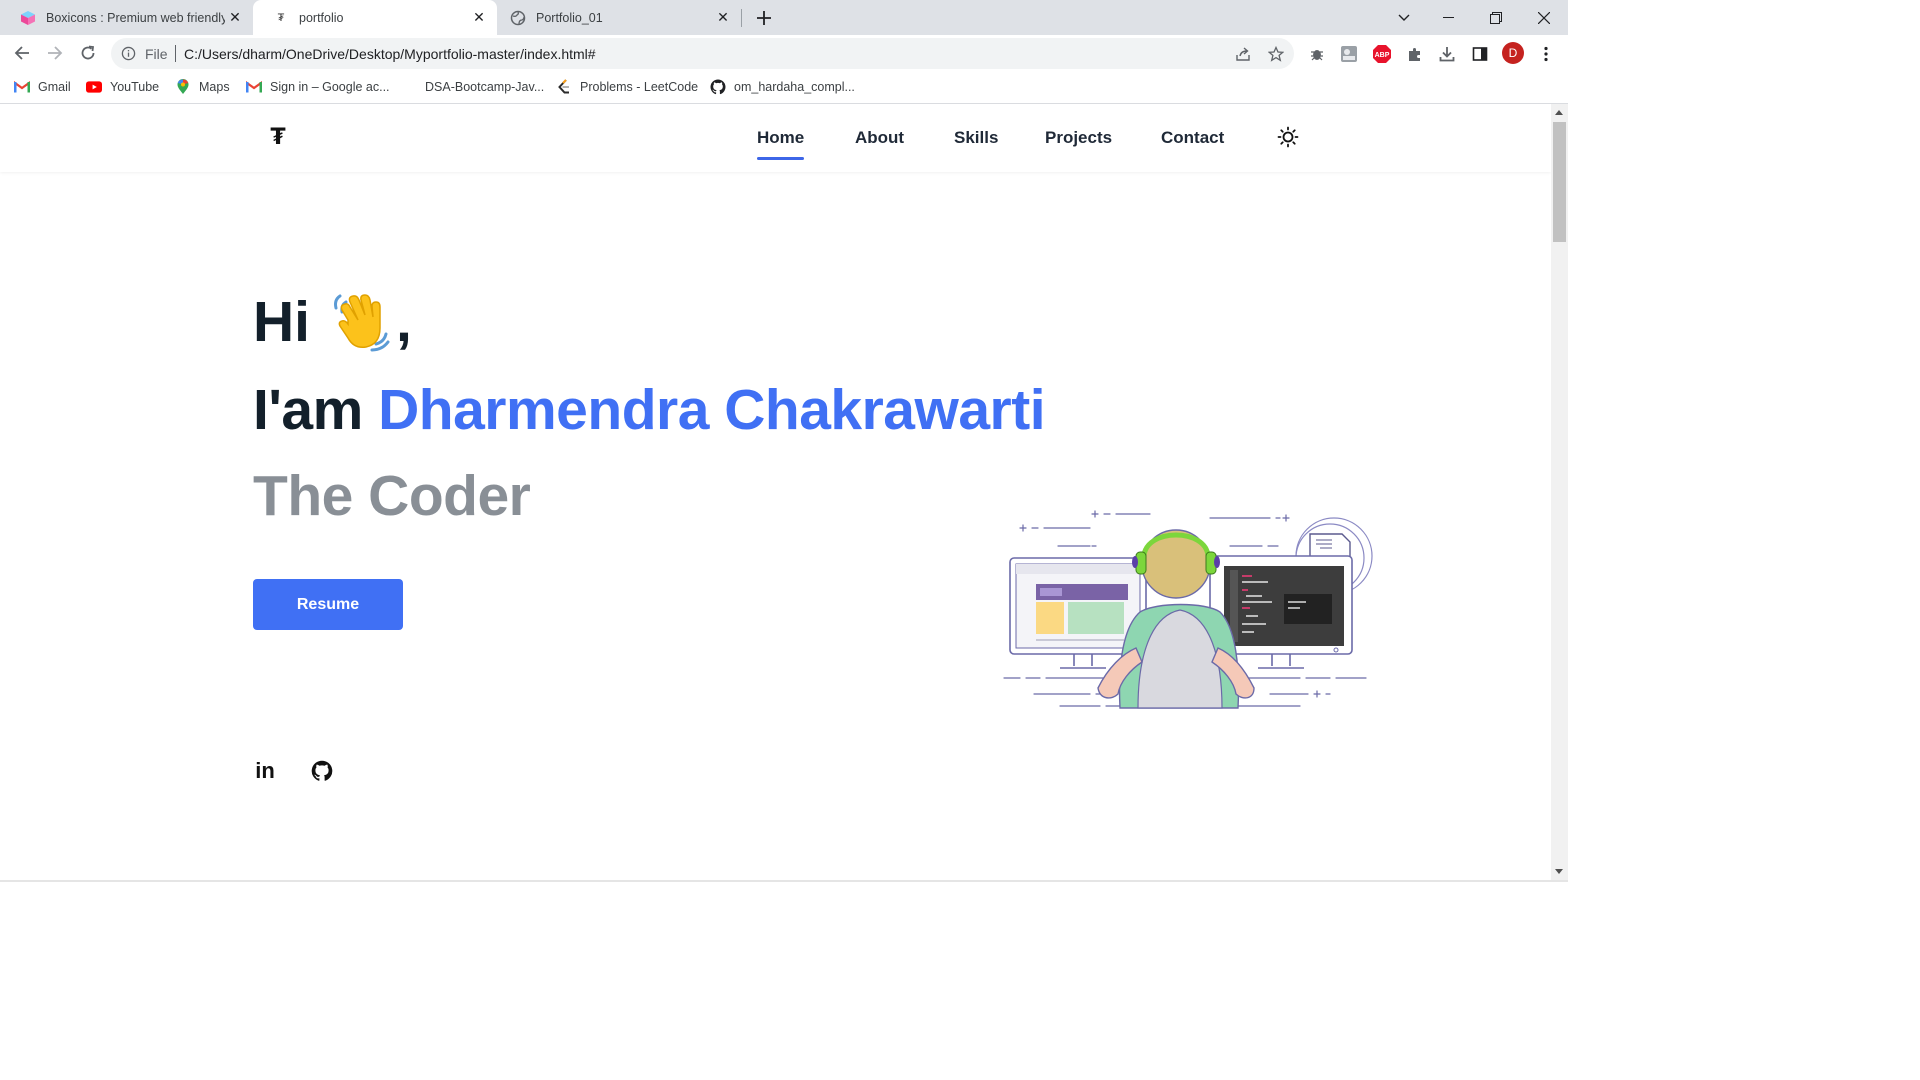 The image size is (1920, 1080). I want to click on info-icon, so click(128, 53).